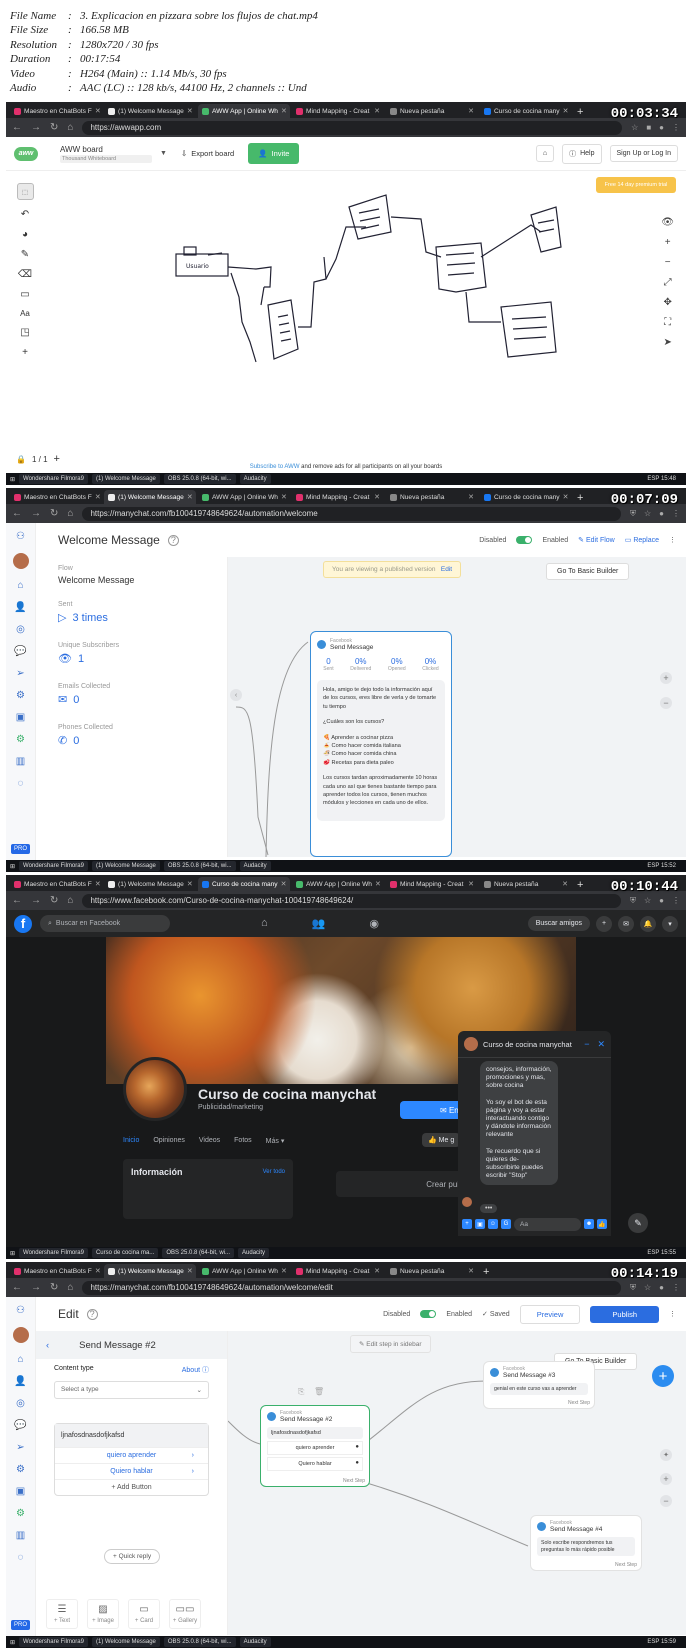 Image resolution: width=692 pixels, height=1652 pixels. What do you see at coordinates (25, 214) in the screenshot?
I see `undo-icon: ↶` at bounding box center [25, 214].